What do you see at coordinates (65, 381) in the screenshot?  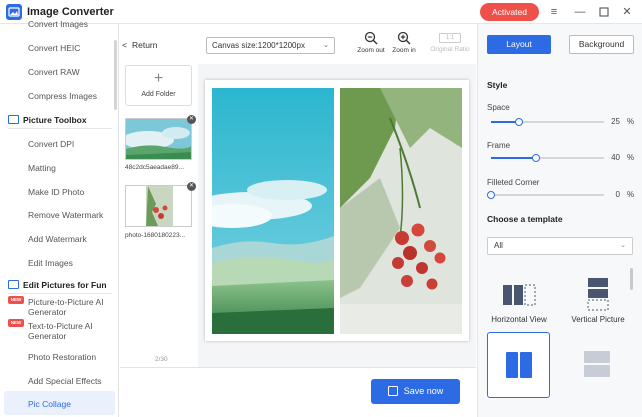 I see `sidebar-item-add-special-effects: Add Special Effects` at bounding box center [65, 381].